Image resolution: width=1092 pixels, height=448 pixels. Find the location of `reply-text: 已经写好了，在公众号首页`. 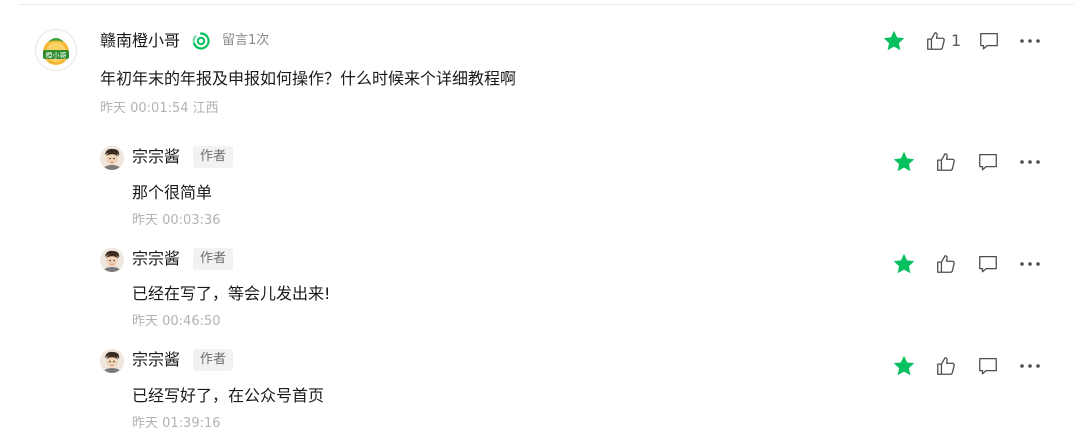

reply-text: 已经写好了，在公众号首页 is located at coordinates (228, 395).